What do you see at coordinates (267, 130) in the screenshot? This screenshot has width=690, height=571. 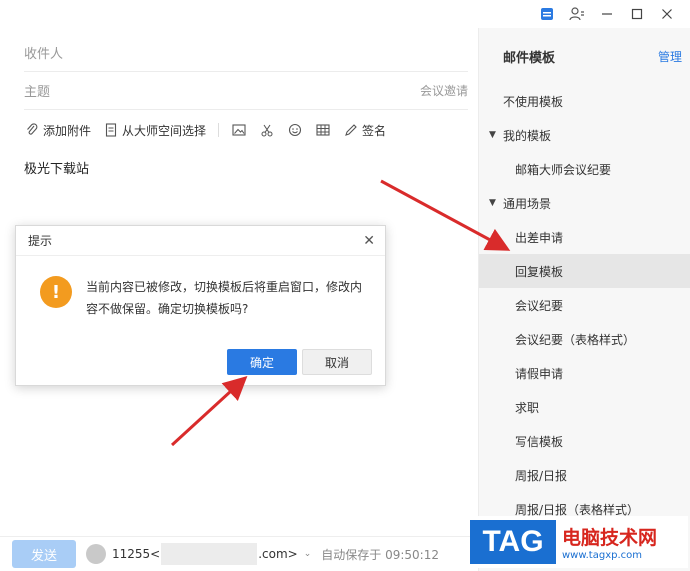 I see `scissors-icon` at bounding box center [267, 130].